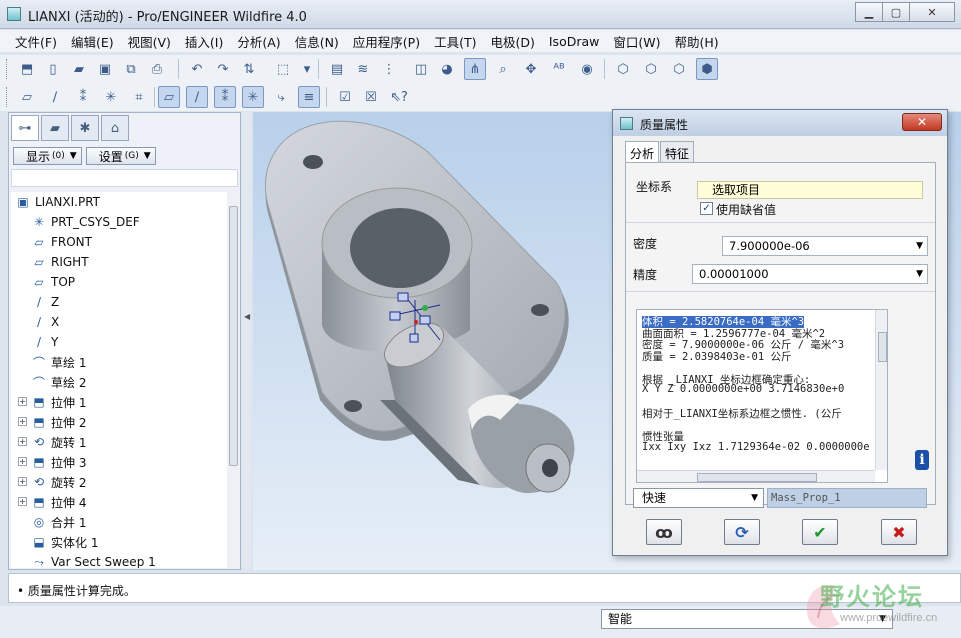  I want to click on model-tree-tab-icon: ⊶, so click(25, 128).